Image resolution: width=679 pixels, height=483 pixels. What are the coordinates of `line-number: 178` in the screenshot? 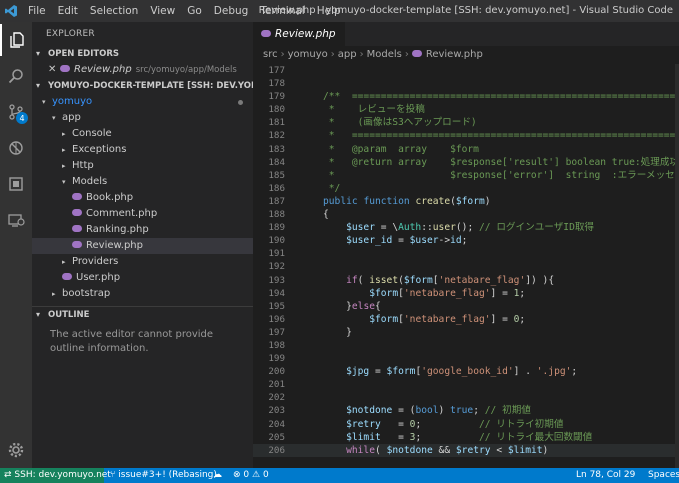 It's located at (276, 84).